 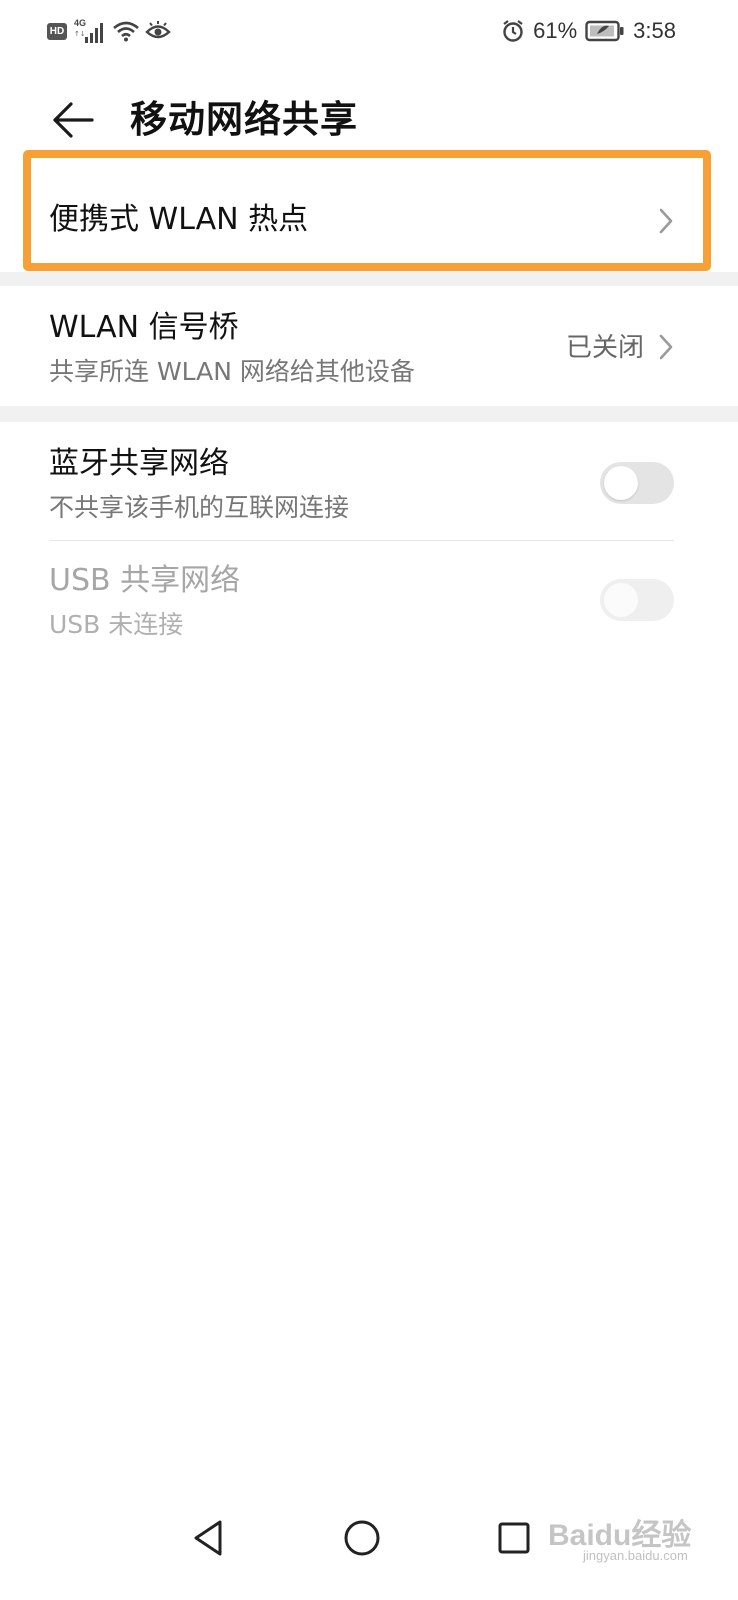 I want to click on nav-home-icon, so click(x=362, y=1538).